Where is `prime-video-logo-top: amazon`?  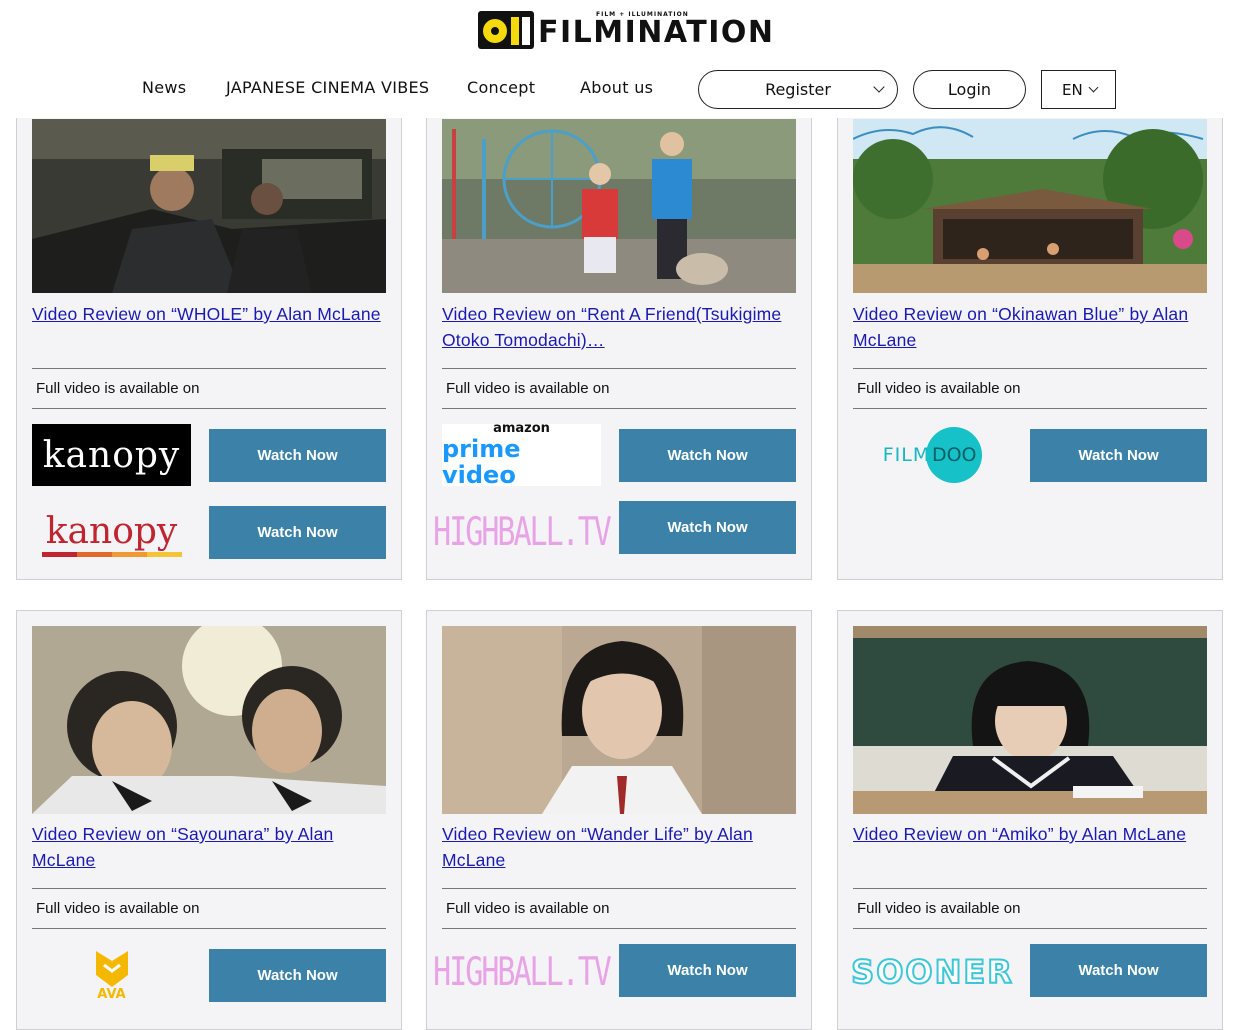
prime-video-logo-top: amazon is located at coordinates (521, 428).